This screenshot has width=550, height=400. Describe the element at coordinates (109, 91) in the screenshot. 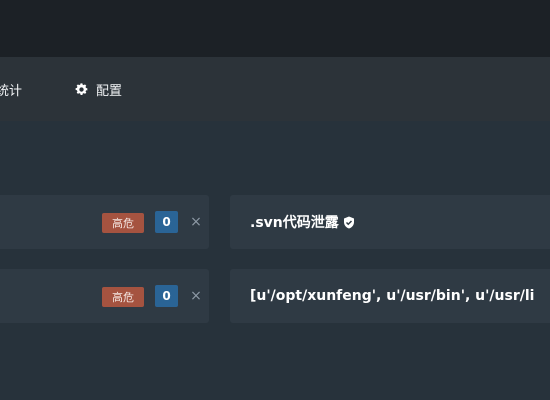

I see `nav-config-label: 配置` at that location.